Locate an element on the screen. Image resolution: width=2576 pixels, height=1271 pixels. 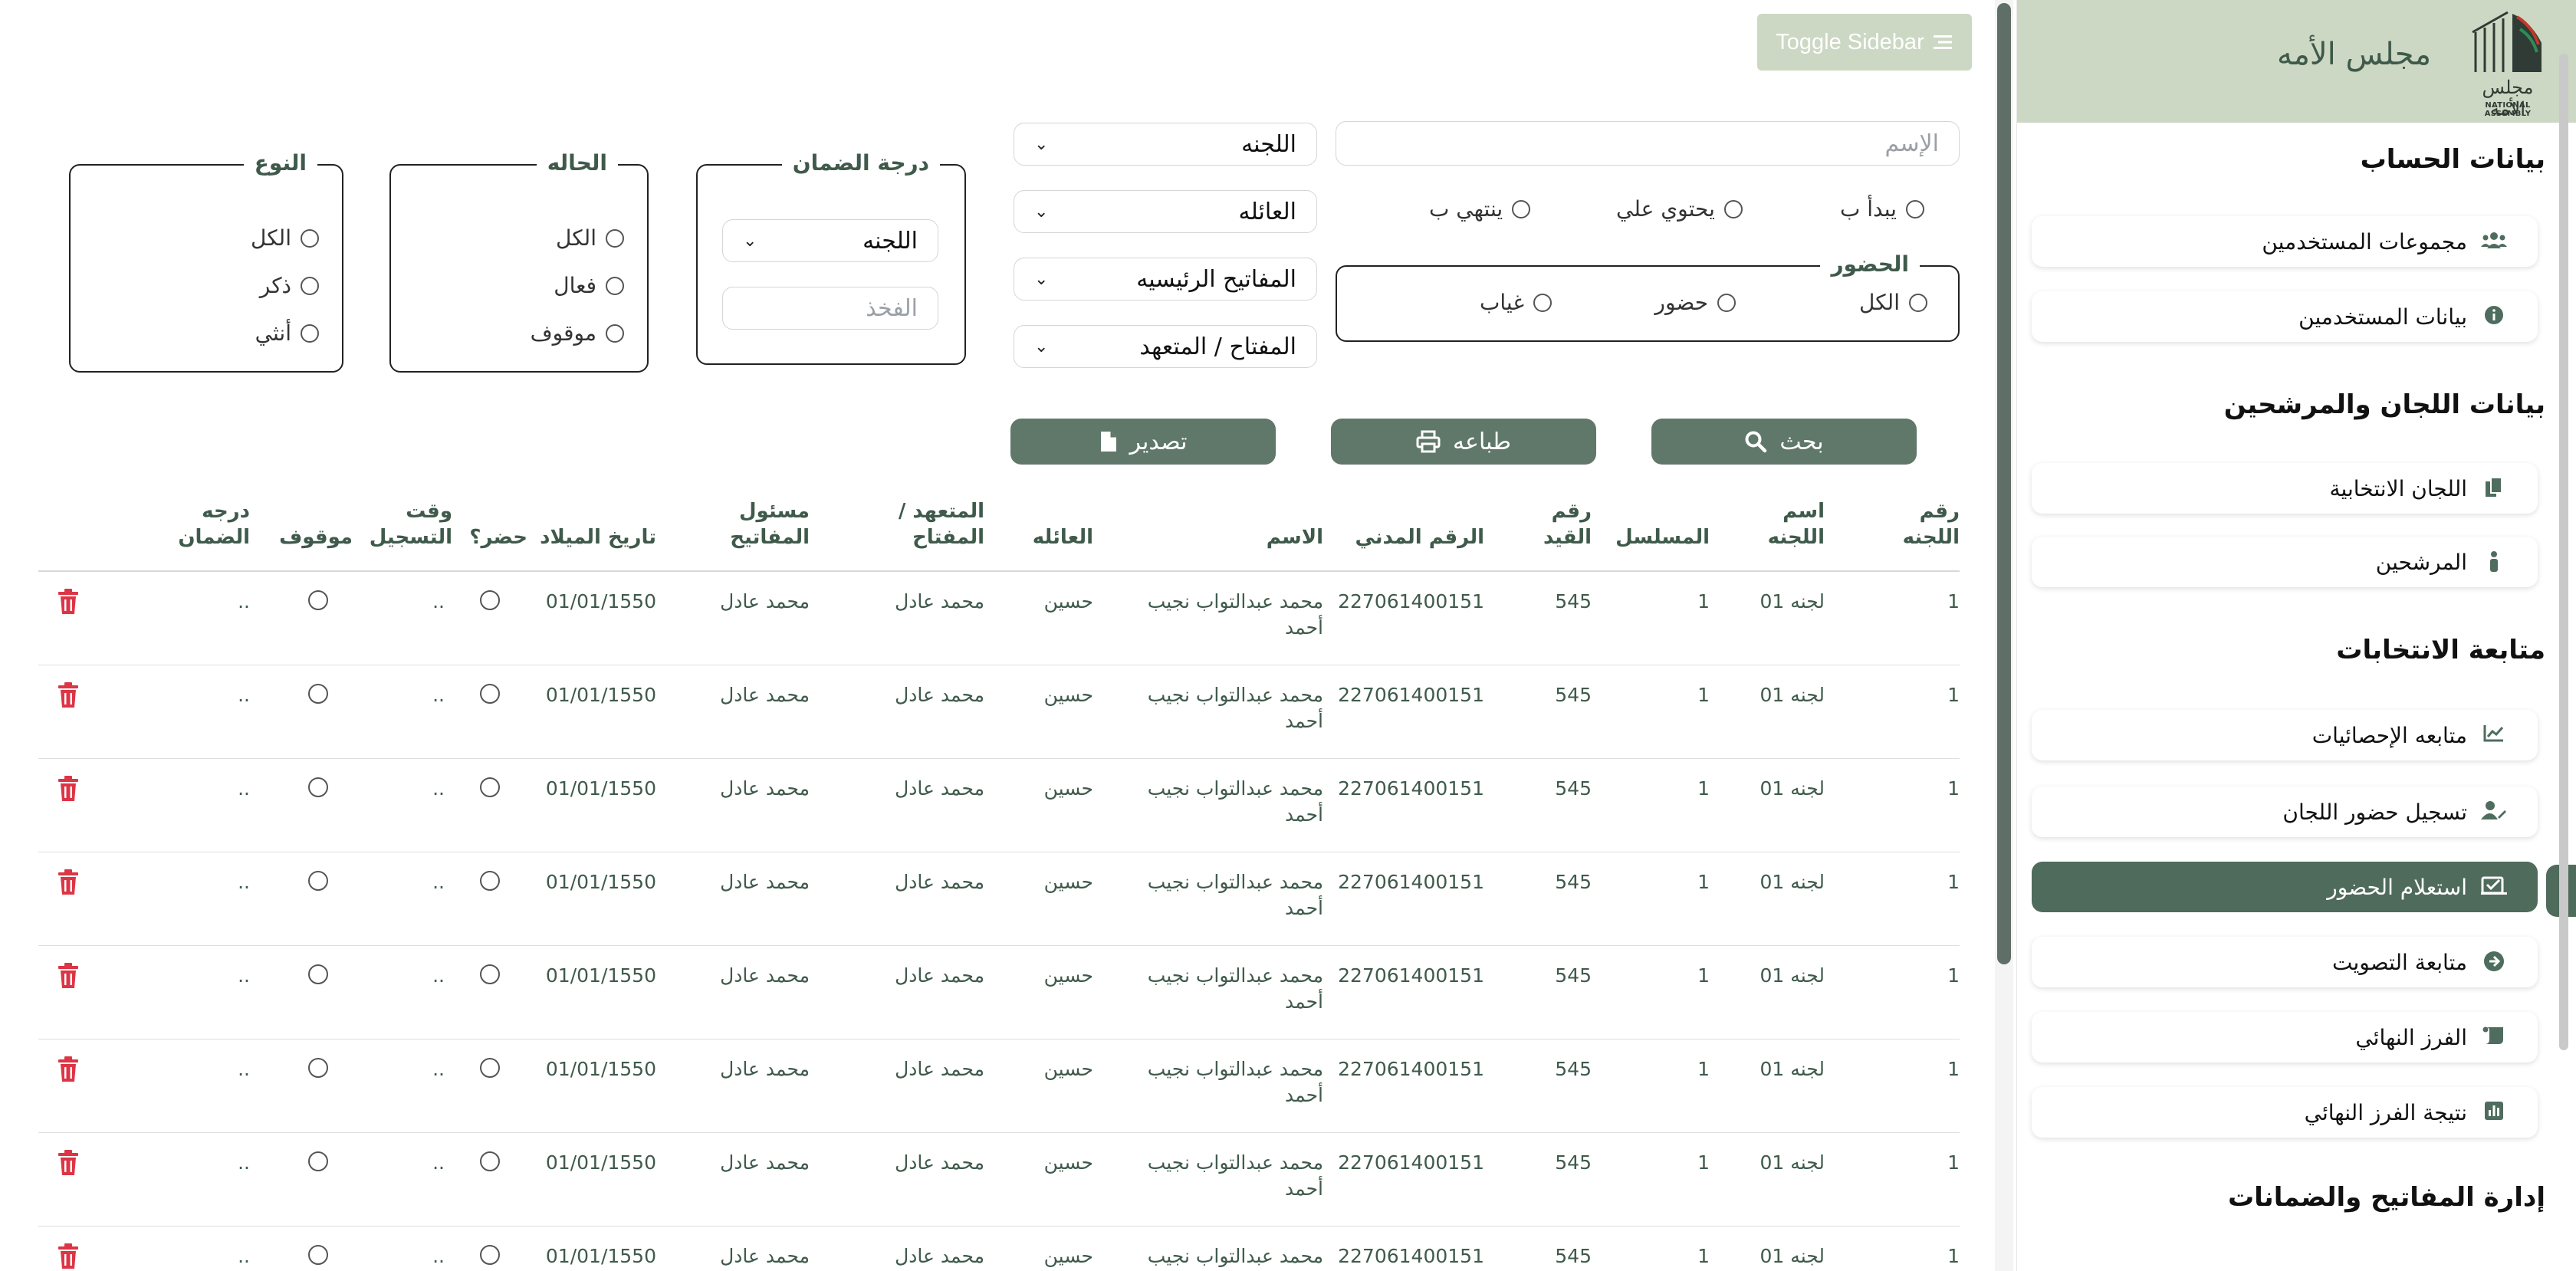
attendance-option-absent: غياب is located at coordinates (1516, 303).